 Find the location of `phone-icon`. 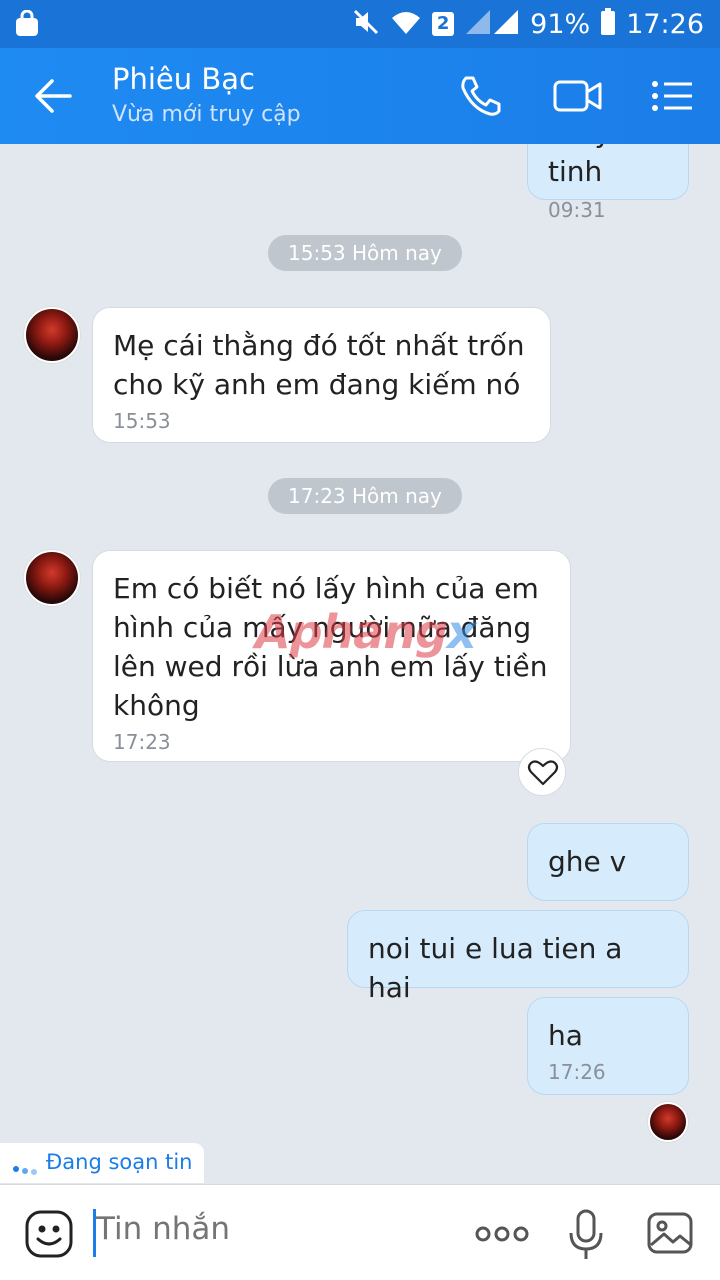

phone-icon is located at coordinates (481, 96).